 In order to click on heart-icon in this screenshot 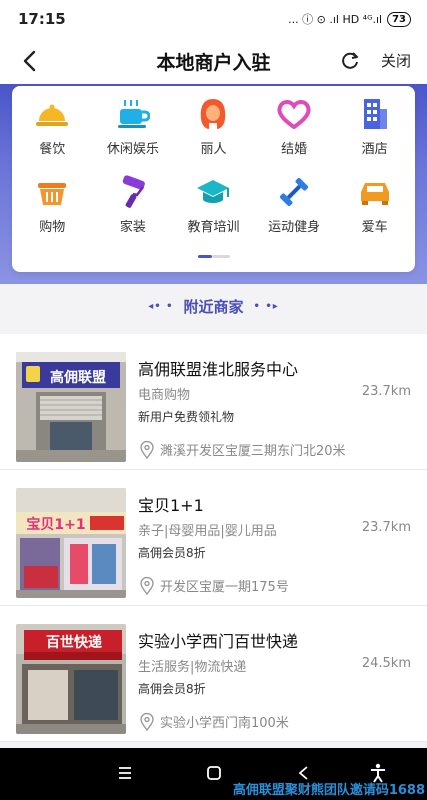, I will do `click(294, 114)`.